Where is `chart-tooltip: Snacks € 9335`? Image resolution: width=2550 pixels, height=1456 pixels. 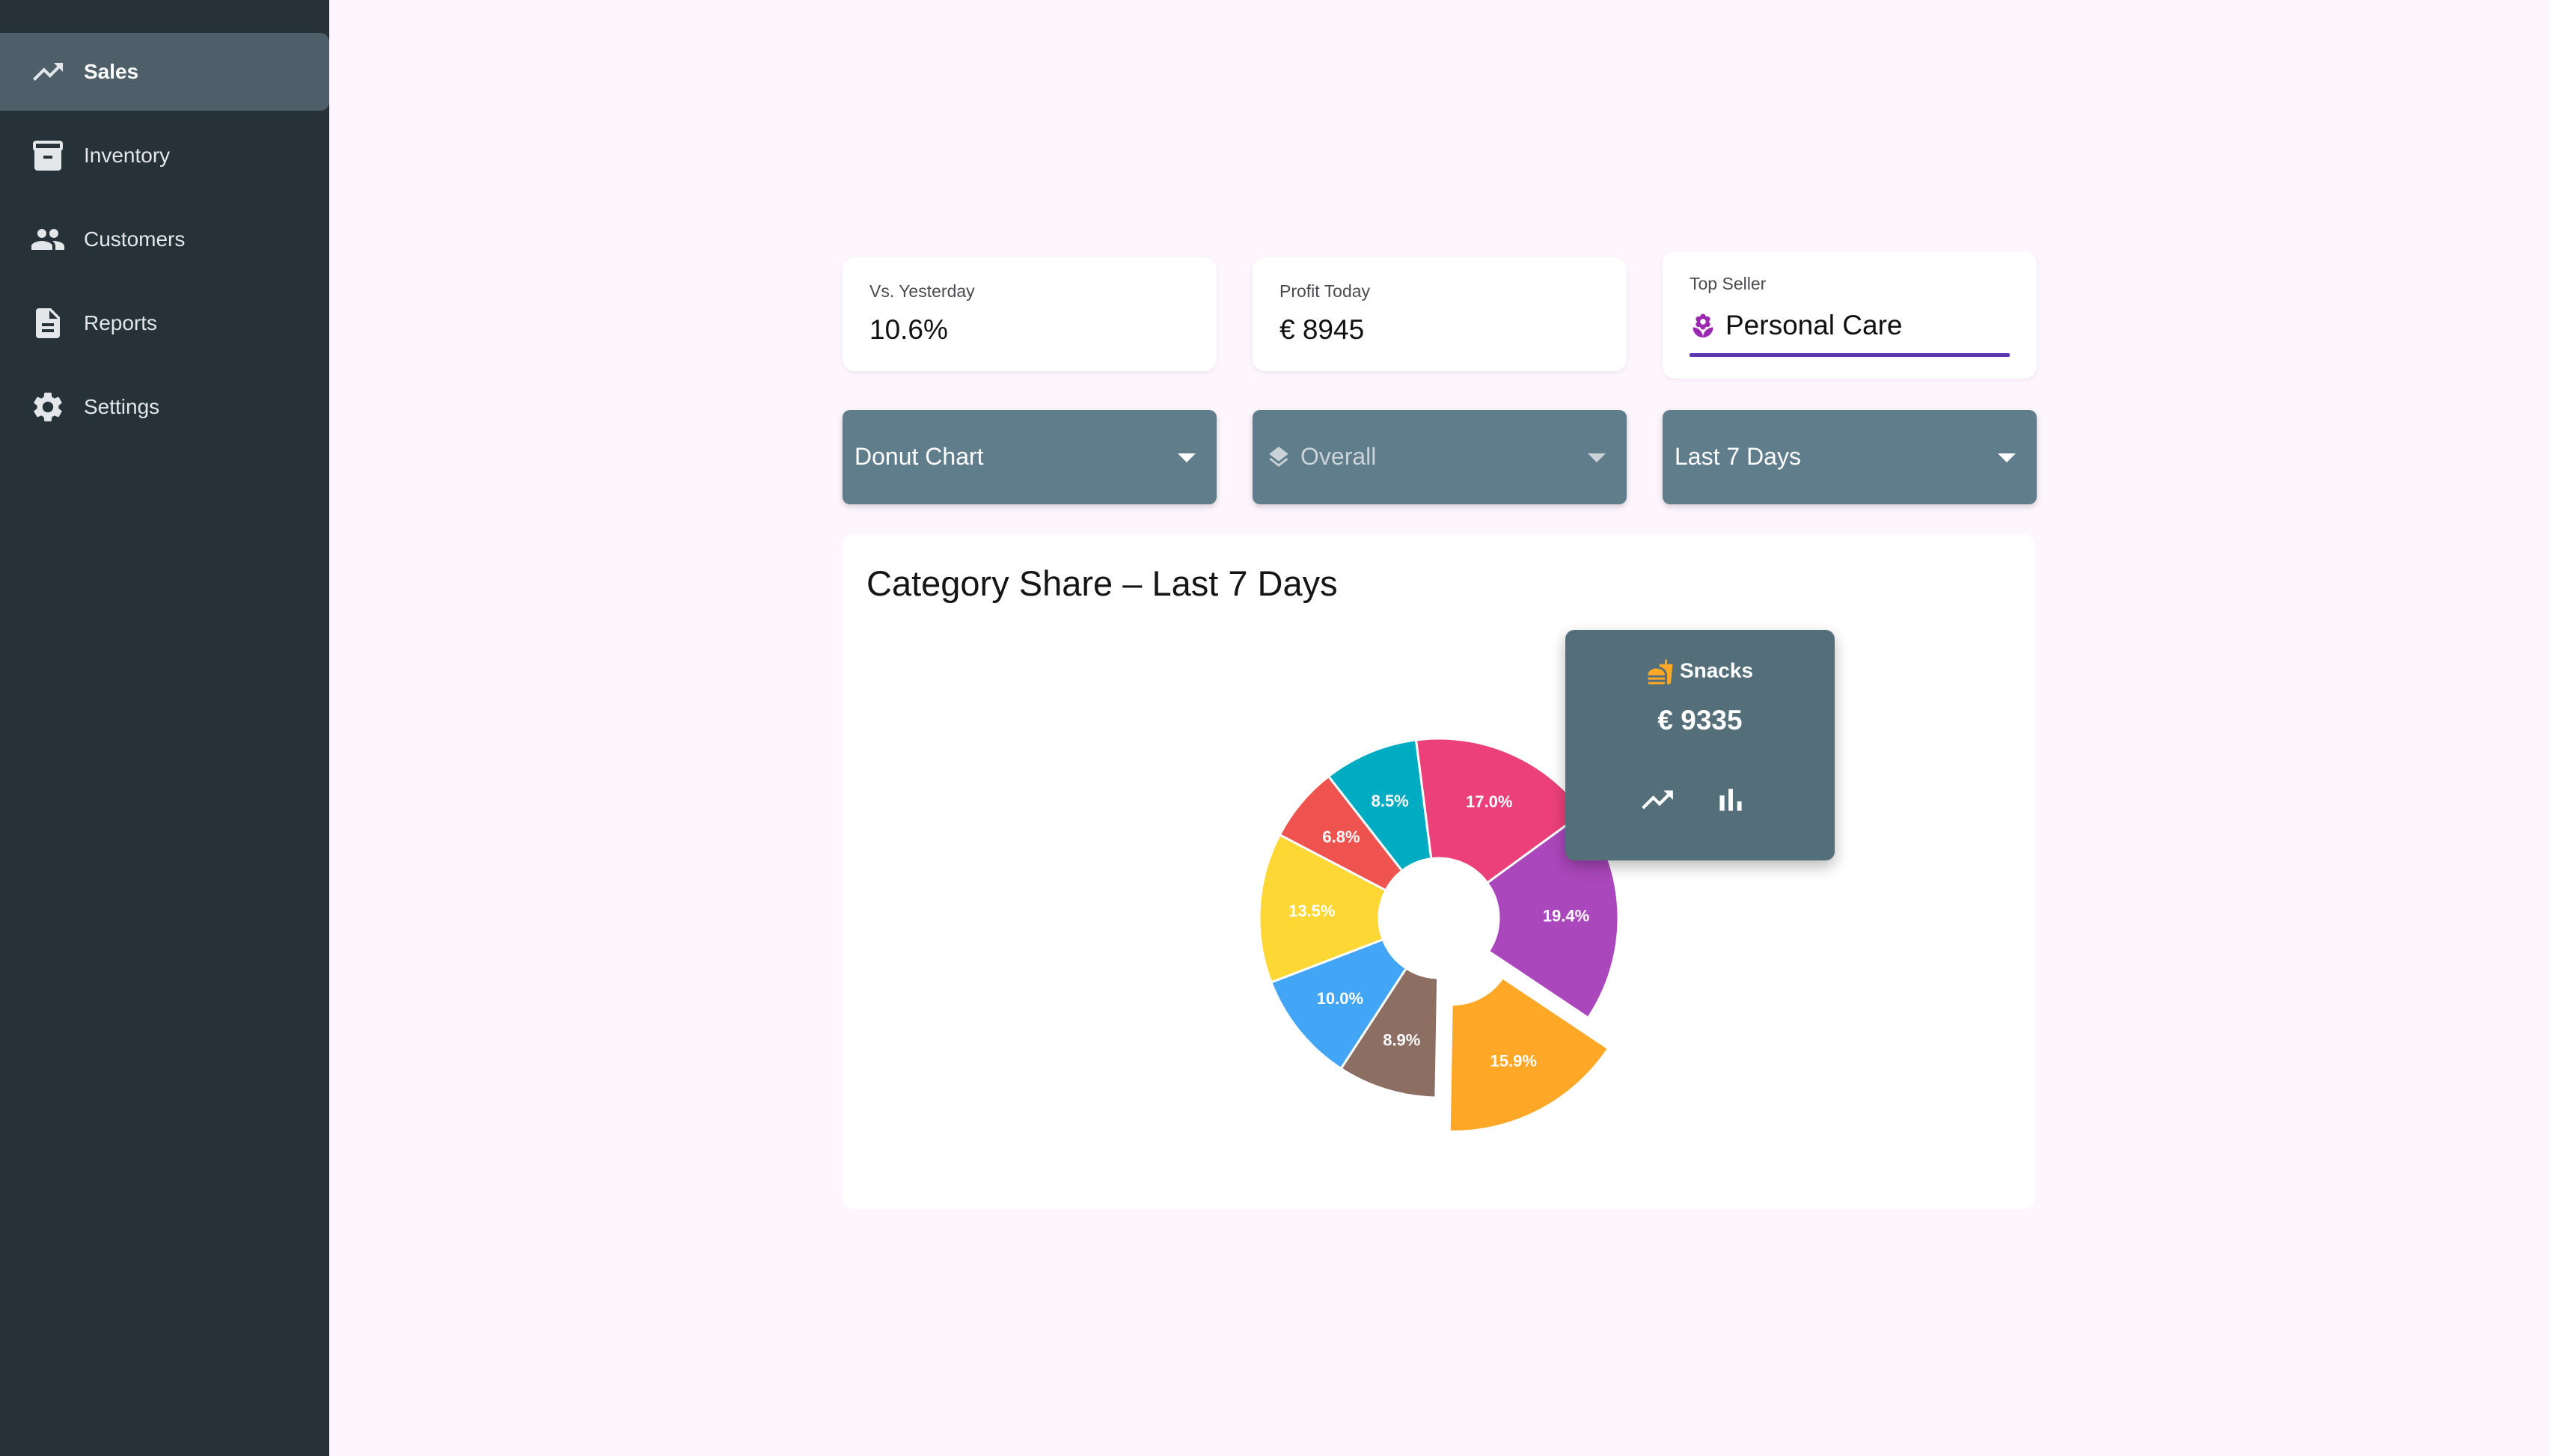
chart-tooltip: Snacks € 9335 is located at coordinates (1700, 745).